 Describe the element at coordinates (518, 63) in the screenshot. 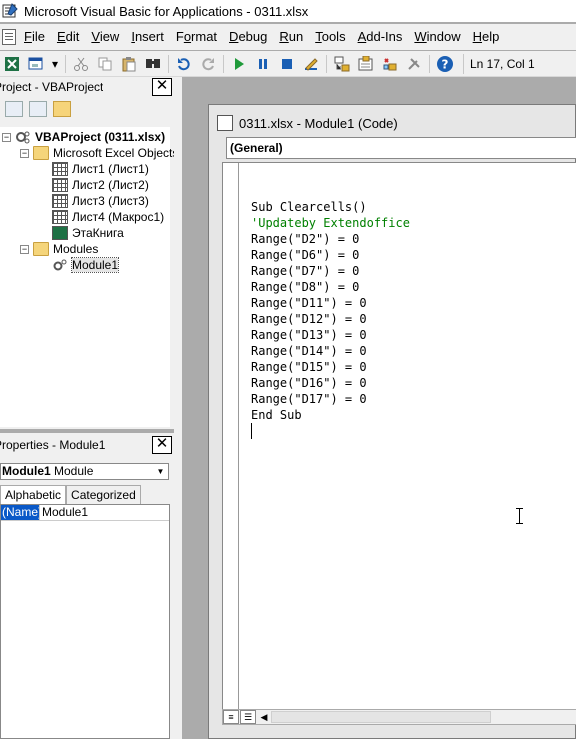

I see `cursor-position: Ln 17, Col 1` at that location.